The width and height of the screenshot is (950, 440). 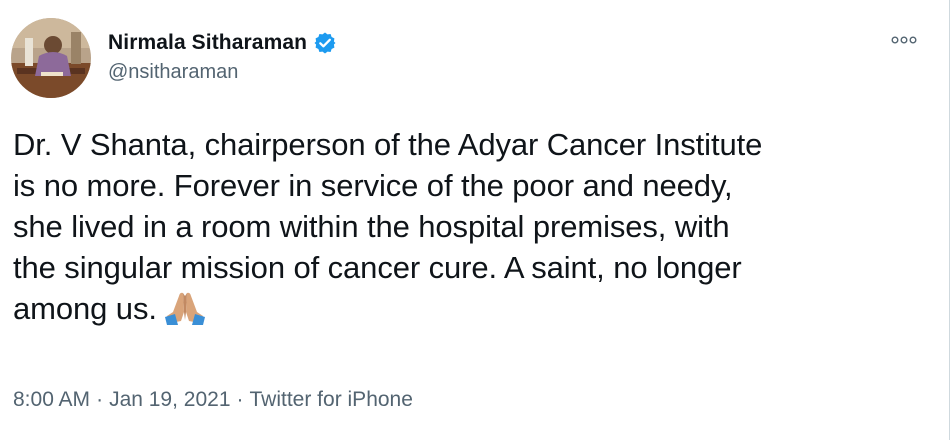 What do you see at coordinates (169, 399) in the screenshot?
I see `tweet-date: Jan 19, 2021` at bounding box center [169, 399].